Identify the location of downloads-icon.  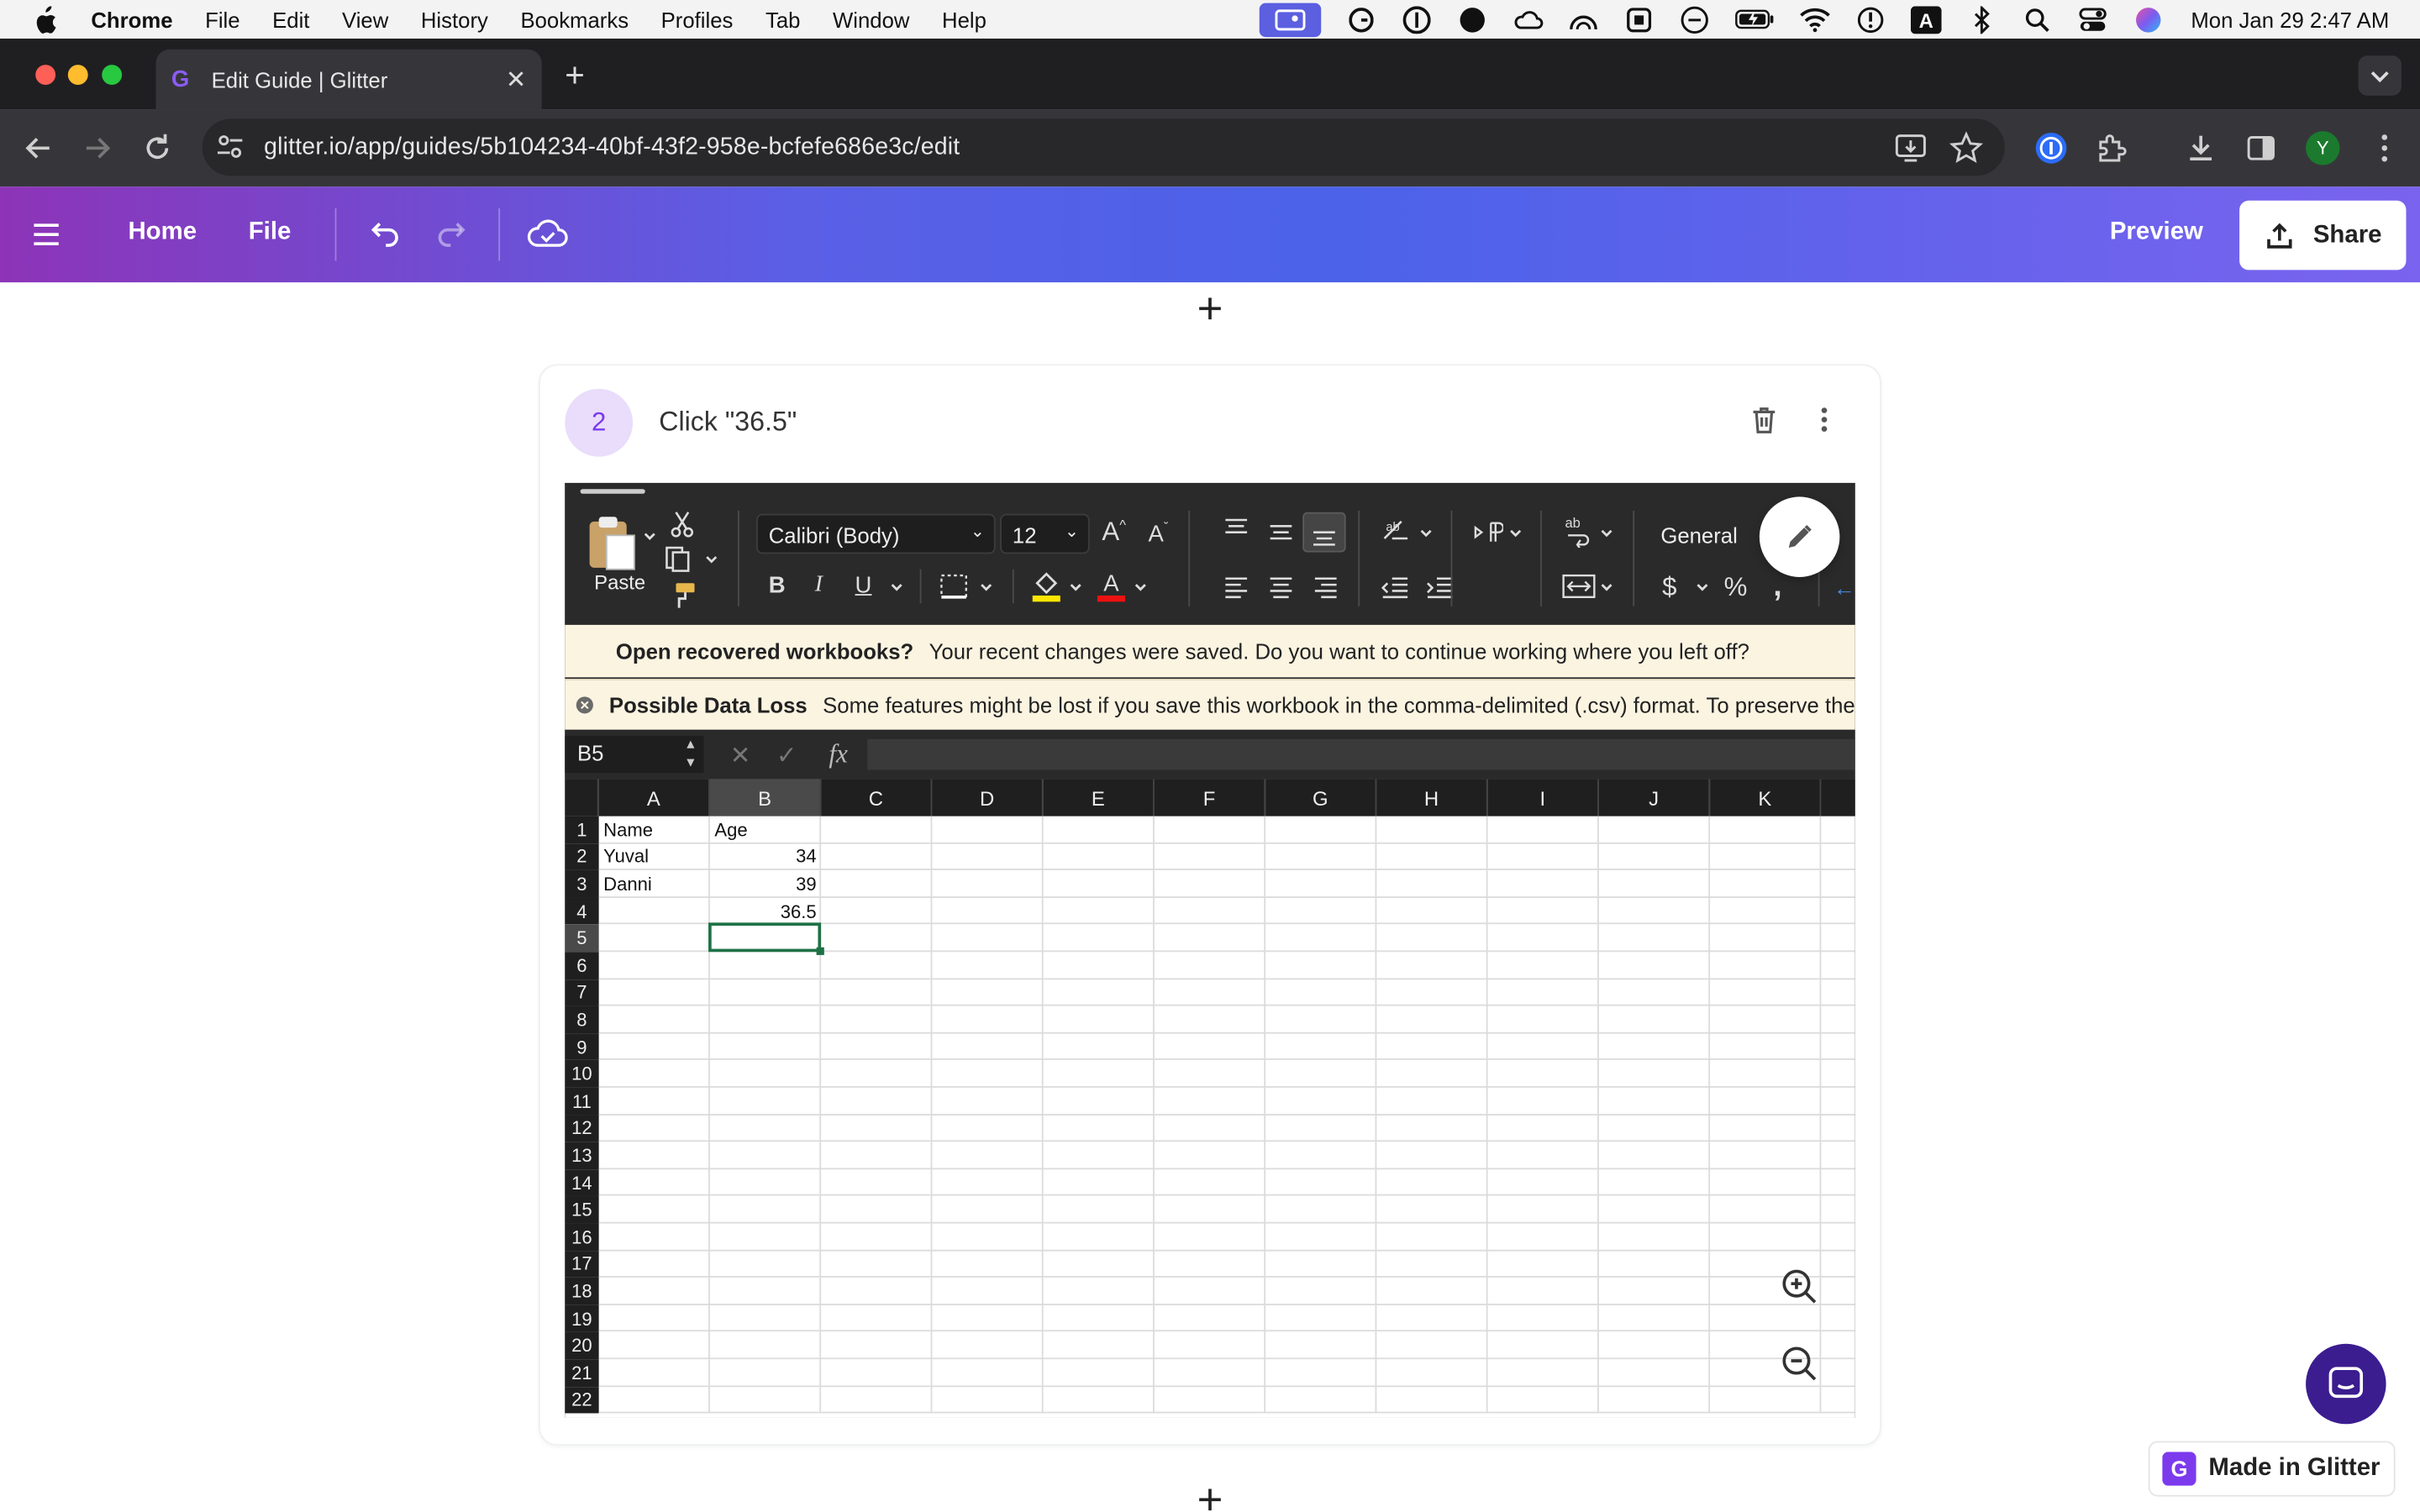
(2201, 148).